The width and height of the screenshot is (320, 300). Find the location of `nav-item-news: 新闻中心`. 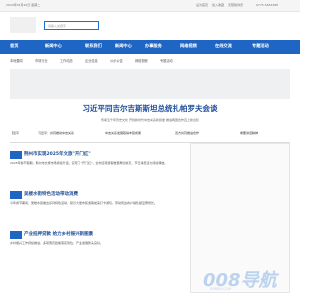

nav-item-news: 新闻中心 is located at coordinates (53, 46).